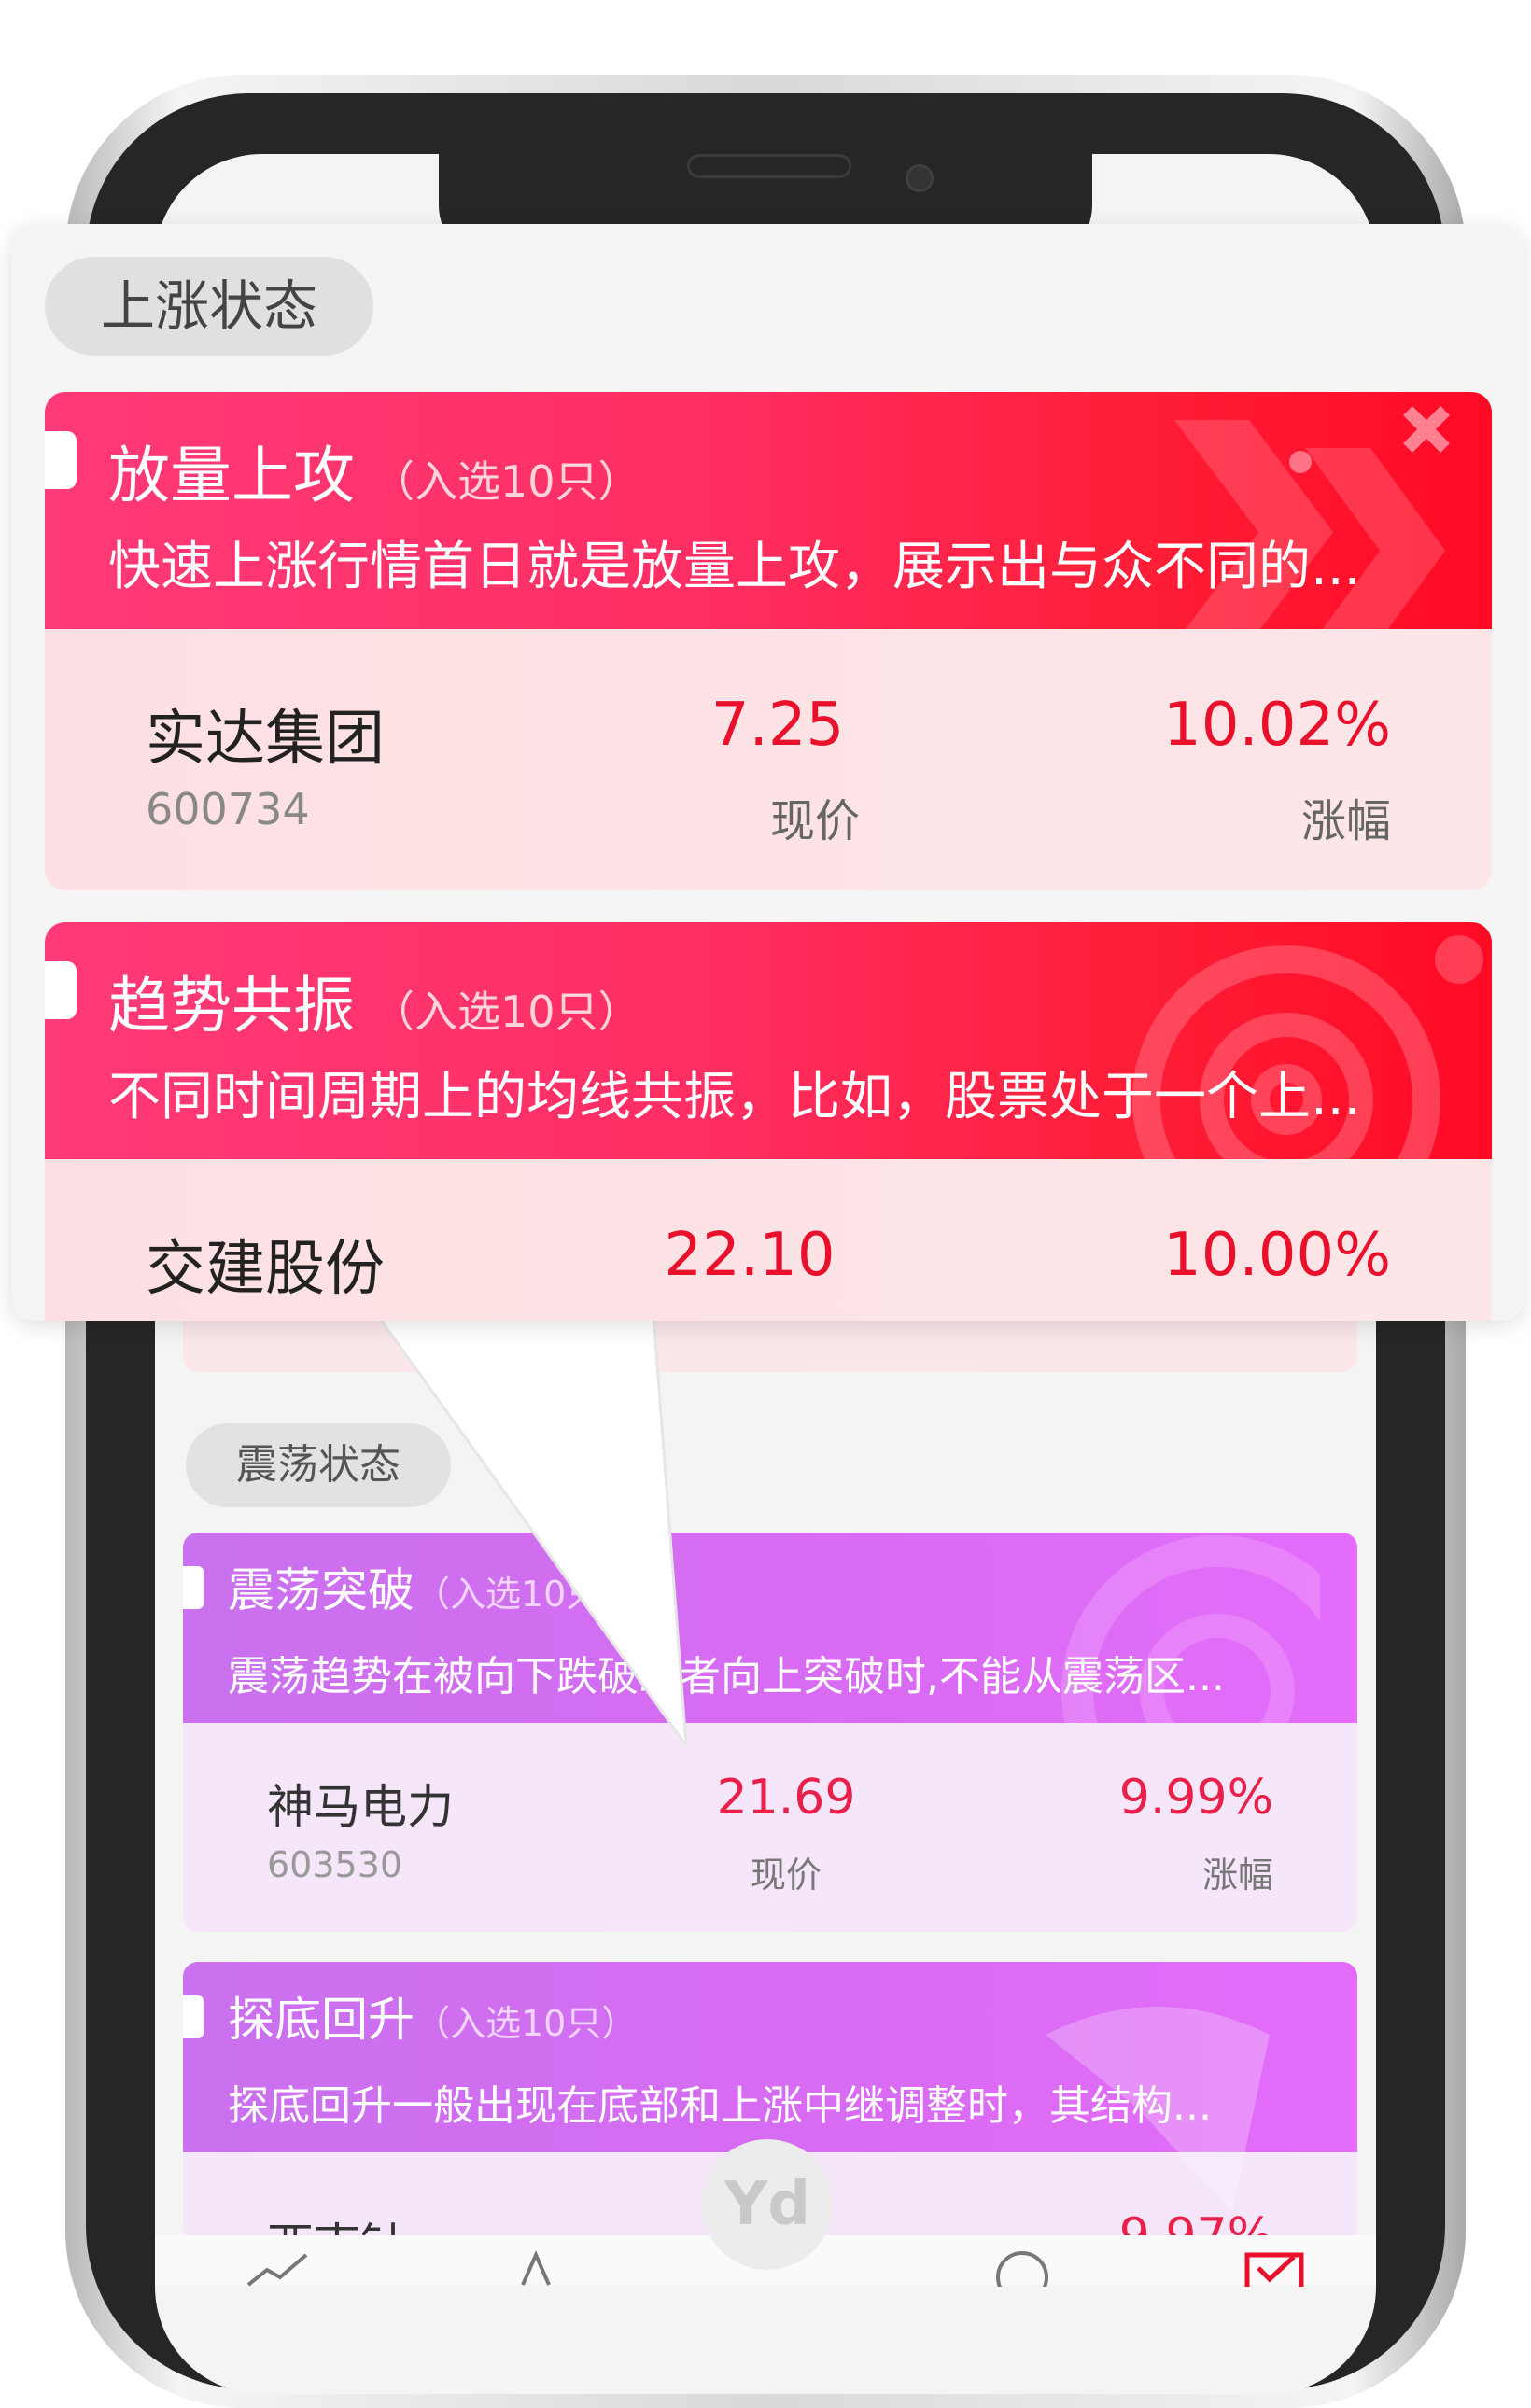 This screenshot has height=2408, width=1531. Describe the element at coordinates (278, 2268) in the screenshot. I see `tab-market-icon` at that location.